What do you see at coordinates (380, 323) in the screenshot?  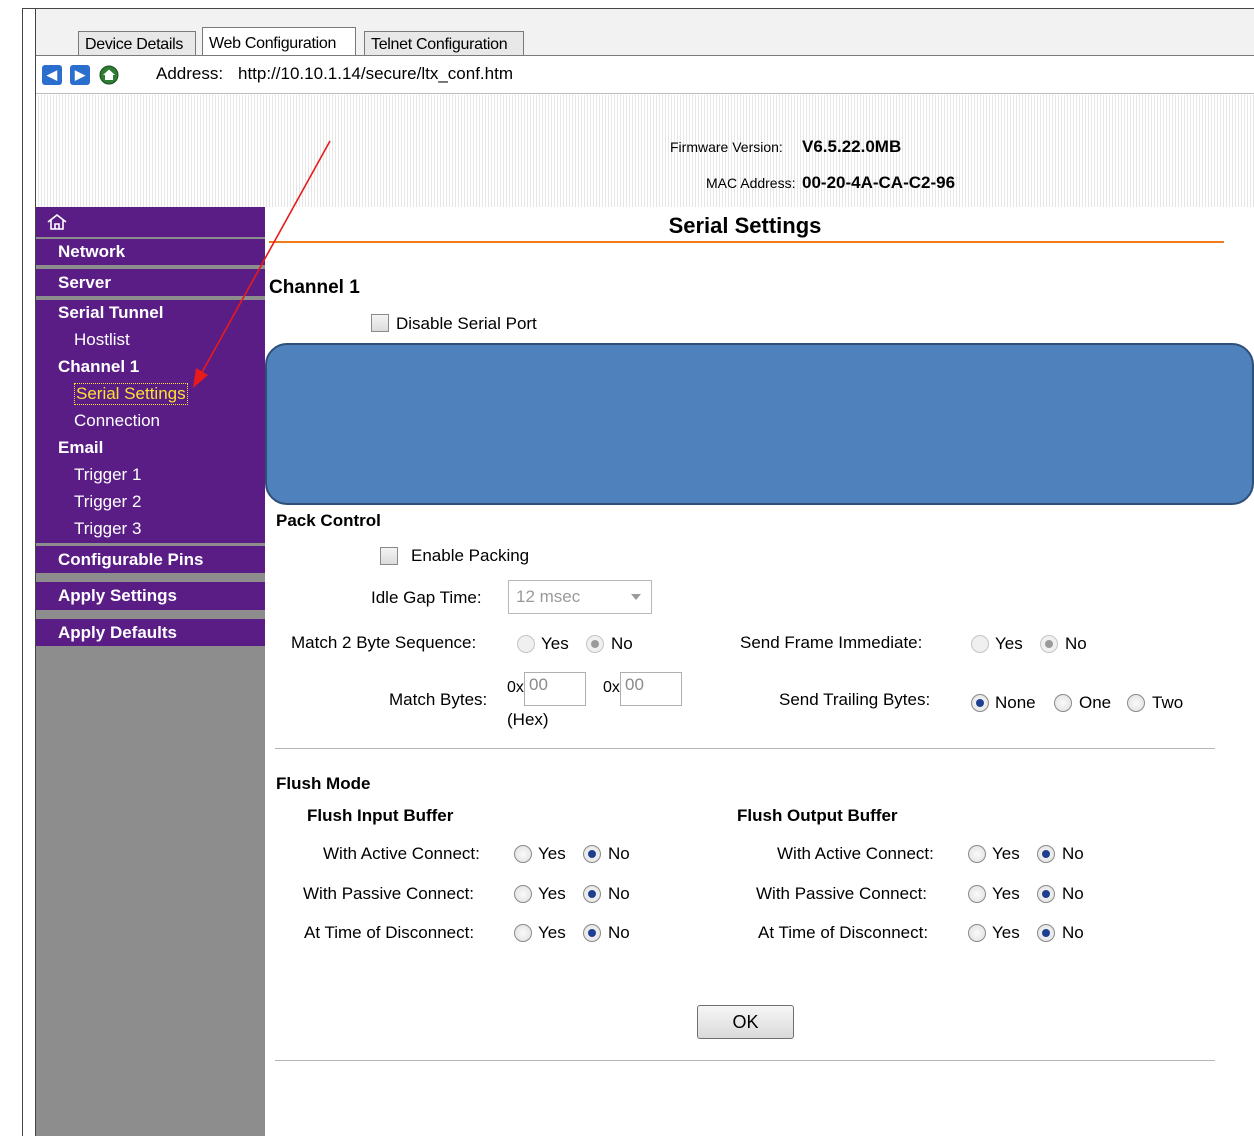 I see `disable-serial-port-checkbox` at bounding box center [380, 323].